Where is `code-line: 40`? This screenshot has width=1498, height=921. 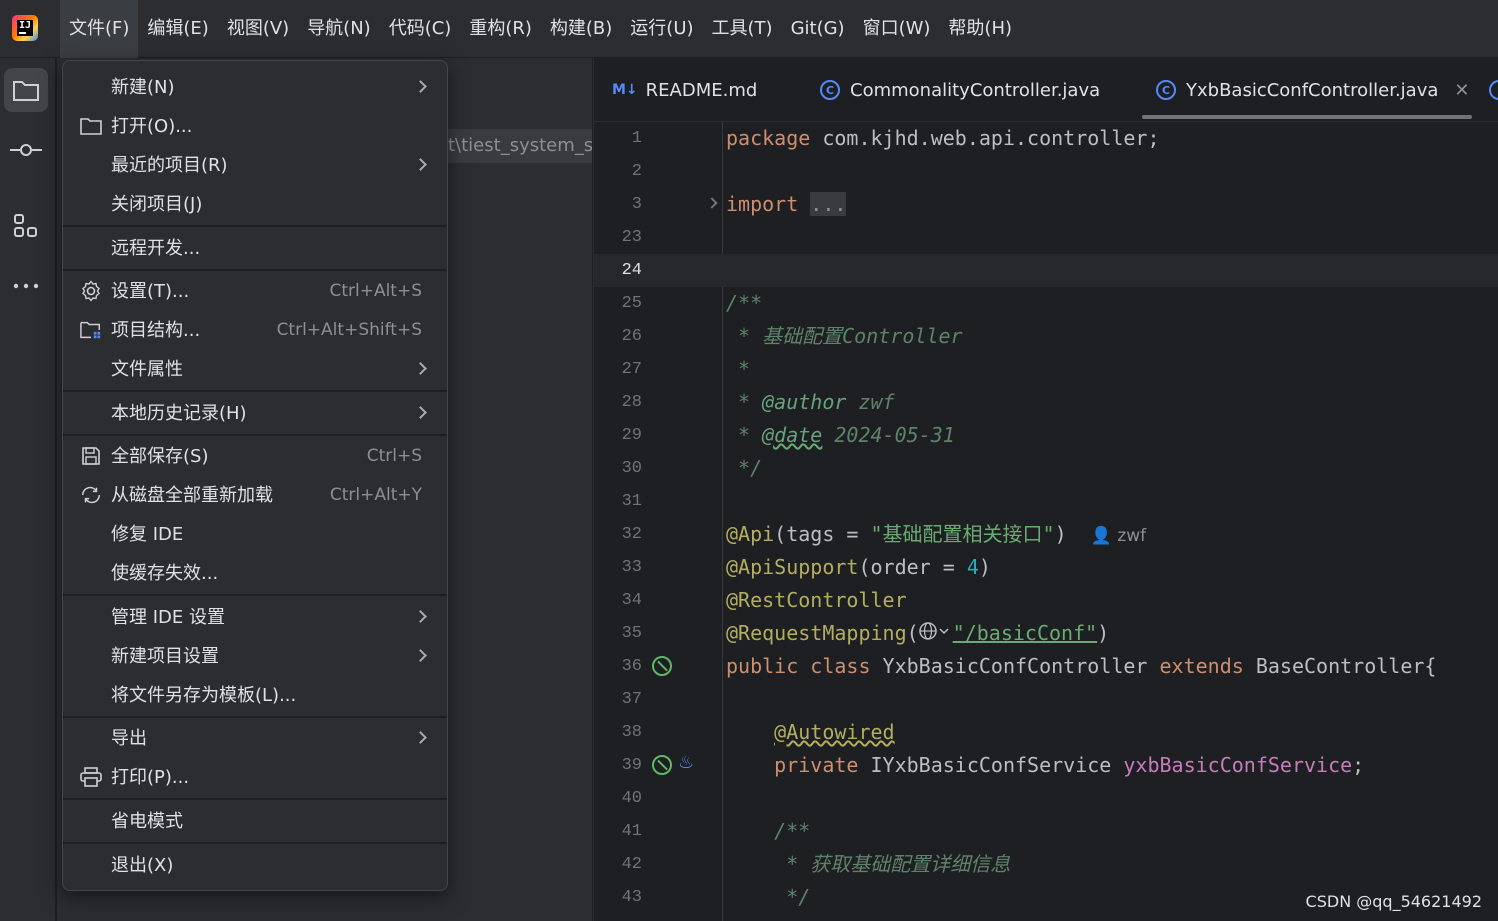 code-line: 40 is located at coordinates (1046, 798).